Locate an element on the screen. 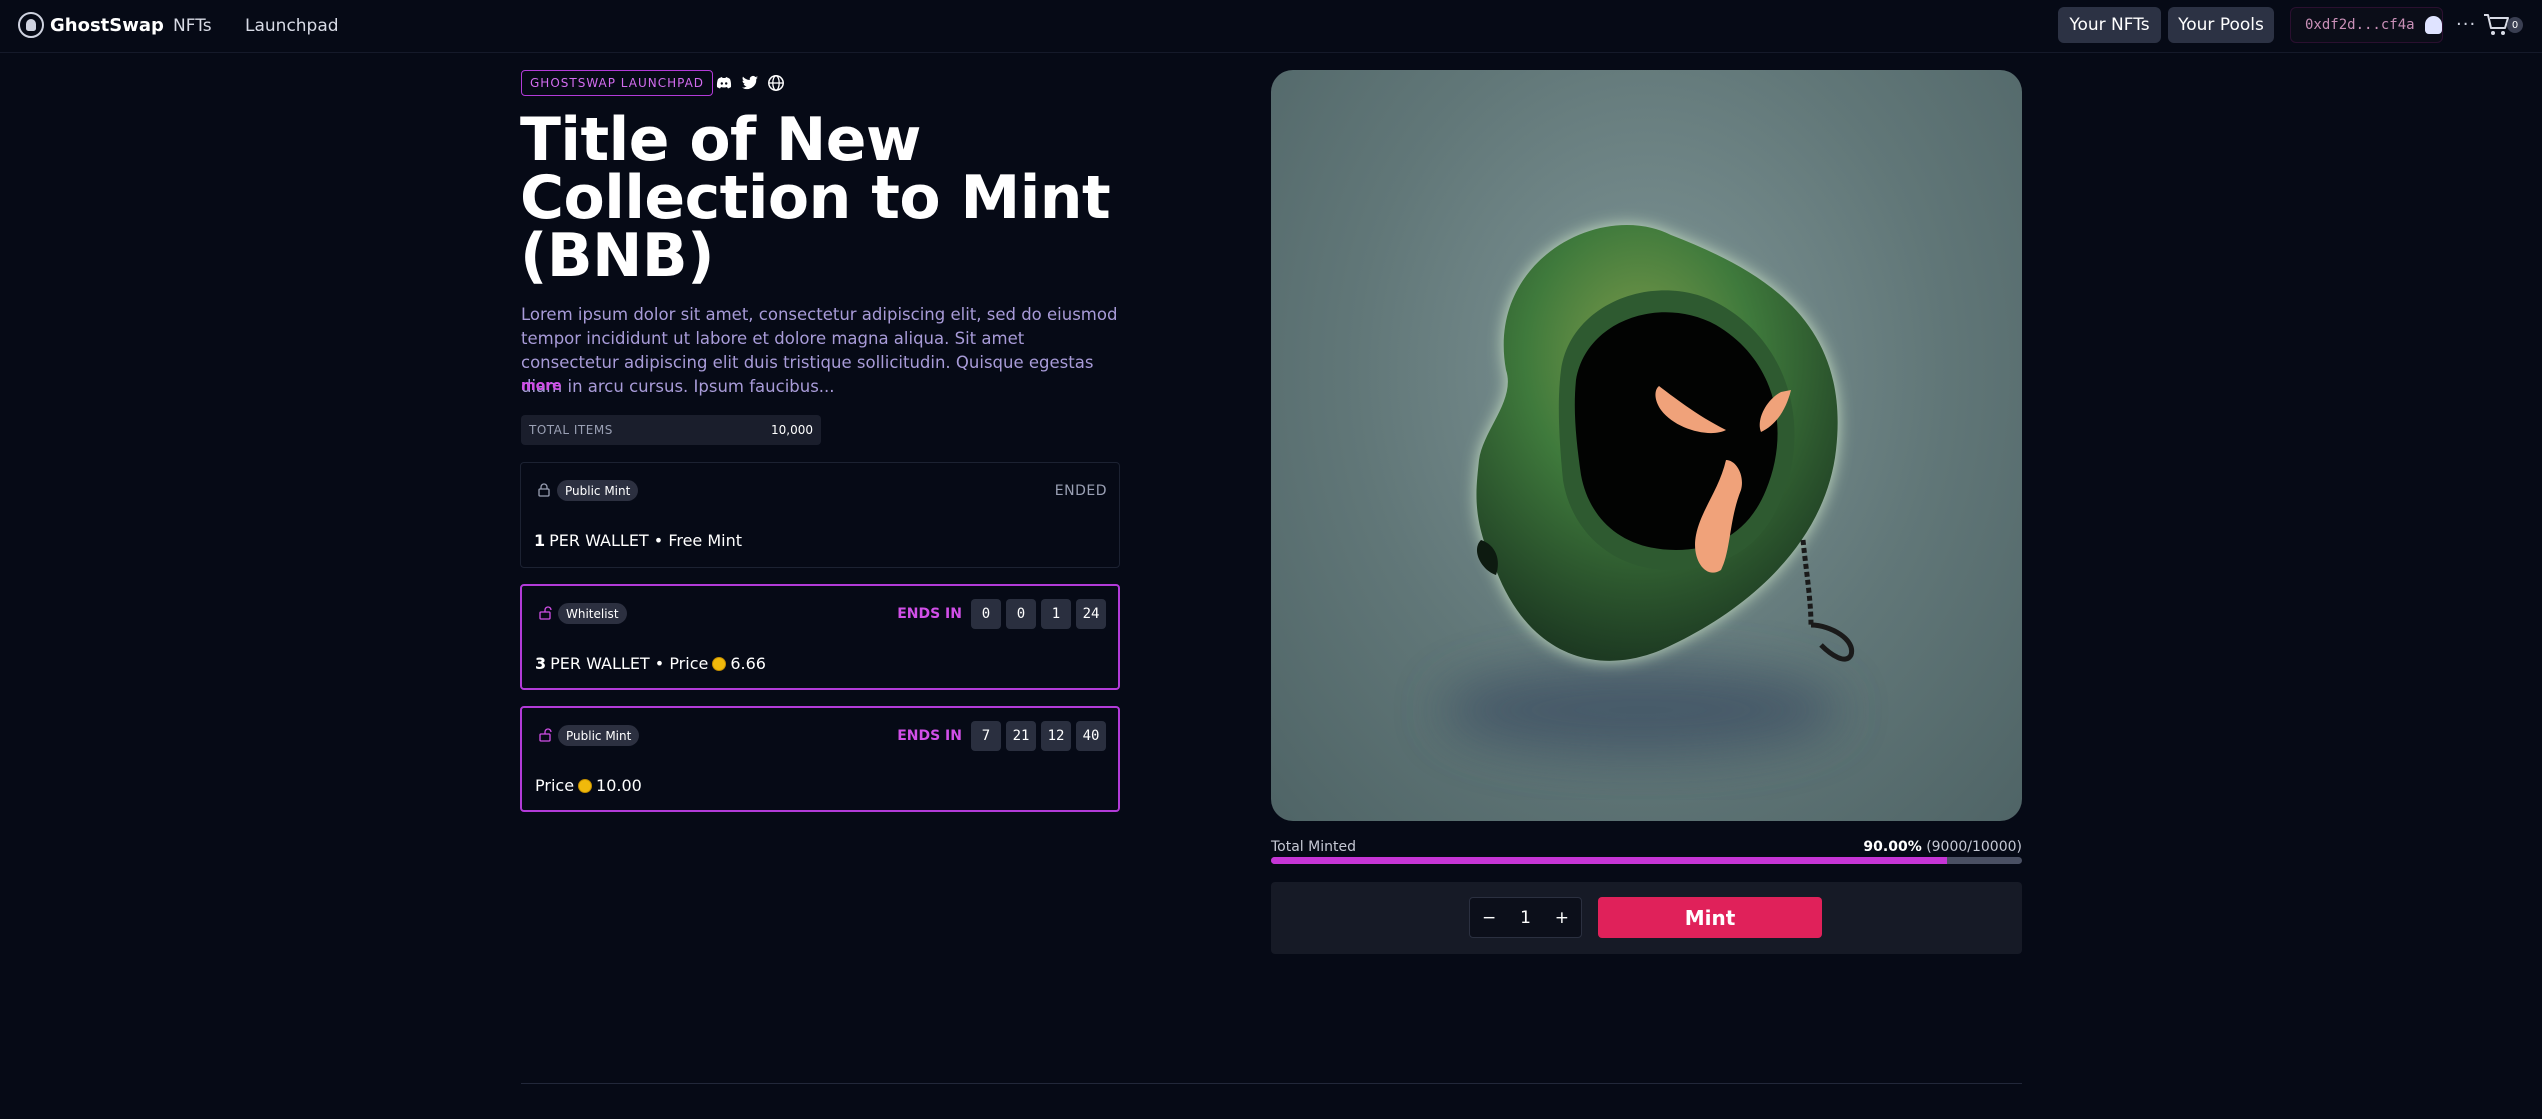 The image size is (2542, 1119). countdown-seconds: 24 is located at coordinates (1091, 614).